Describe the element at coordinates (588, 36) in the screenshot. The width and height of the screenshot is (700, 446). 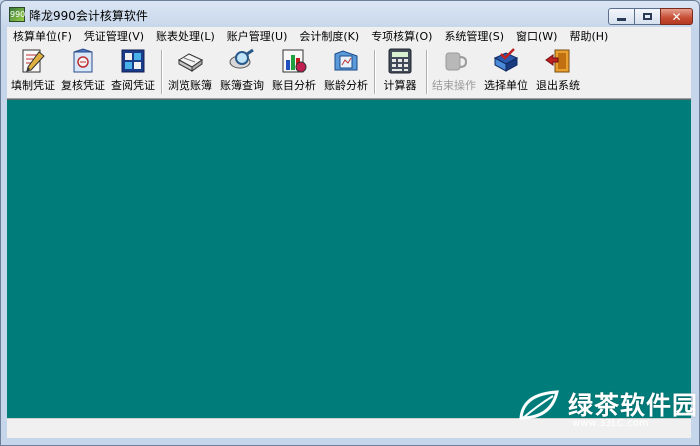
I see `menu-help: 帮助(H)` at that location.